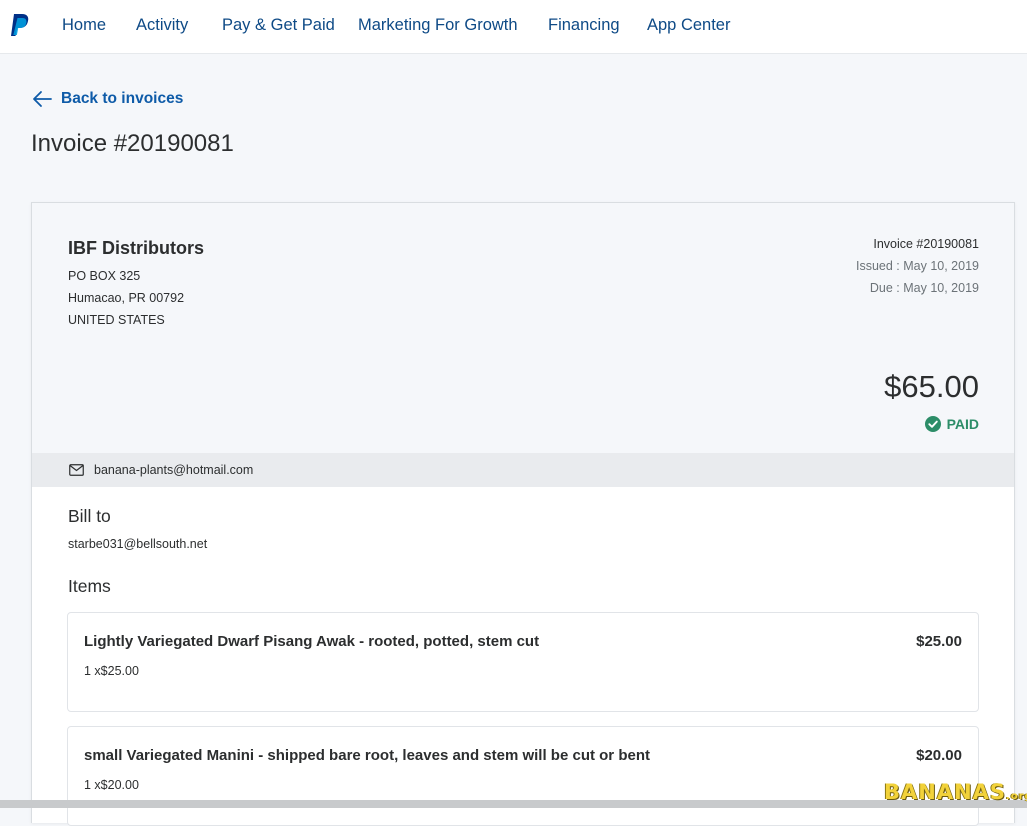 This screenshot has height=826, width=1027. Describe the element at coordinates (21, 25) in the screenshot. I see `paypal-logo-icon` at that location.